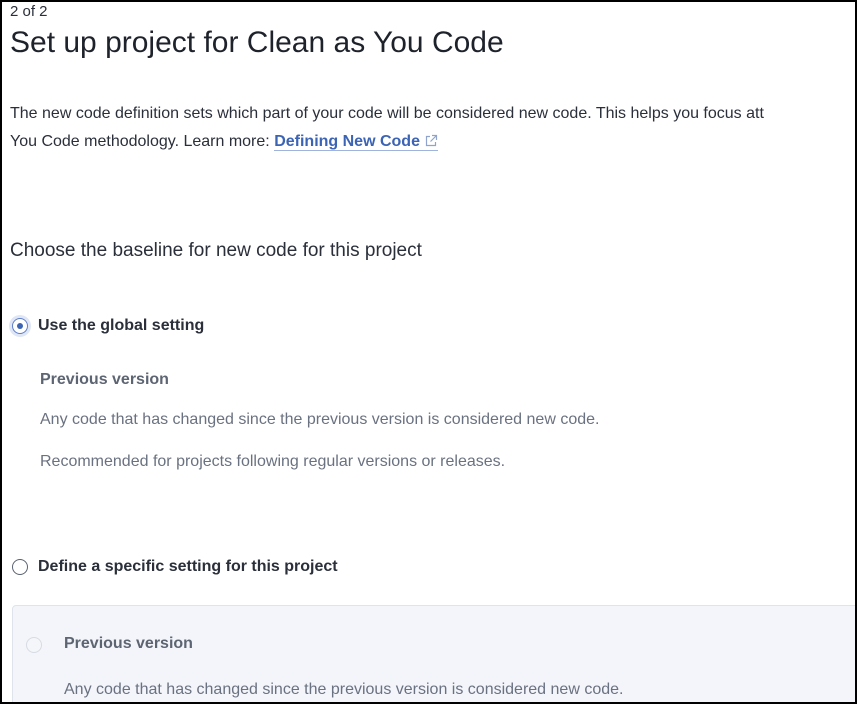 This screenshot has width=857, height=704. I want to click on global-previous-version-title: Previous version, so click(104, 379).